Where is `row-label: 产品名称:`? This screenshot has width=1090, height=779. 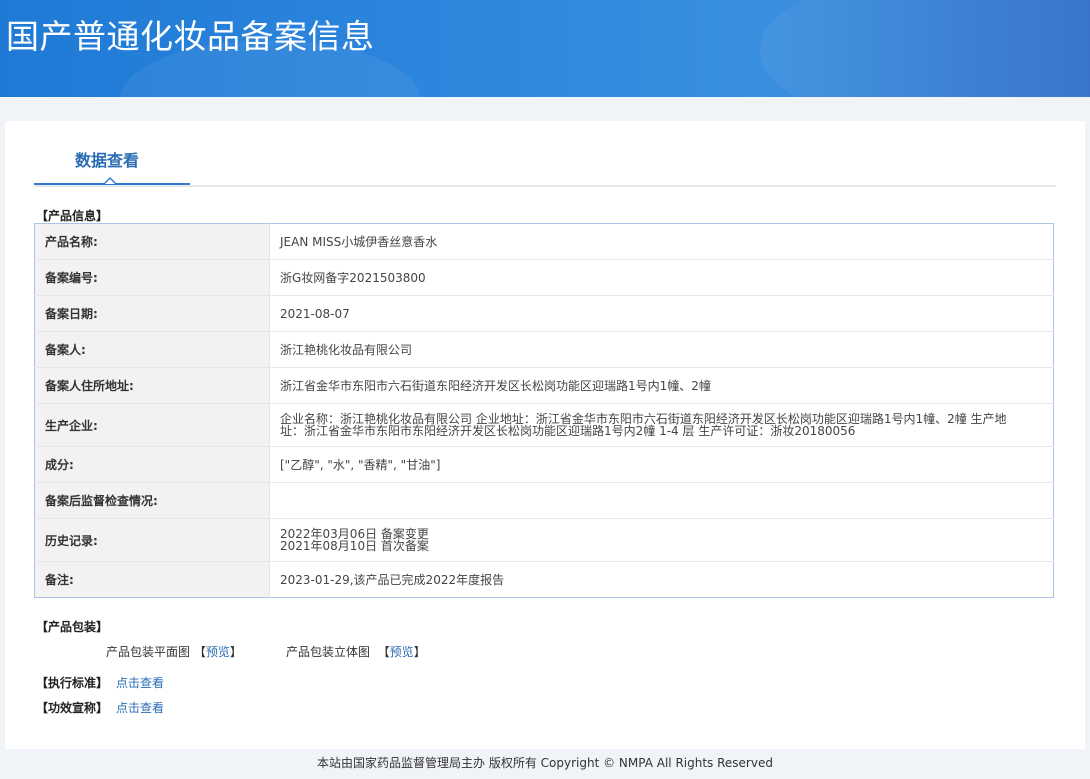 row-label: 产品名称: is located at coordinates (152, 241).